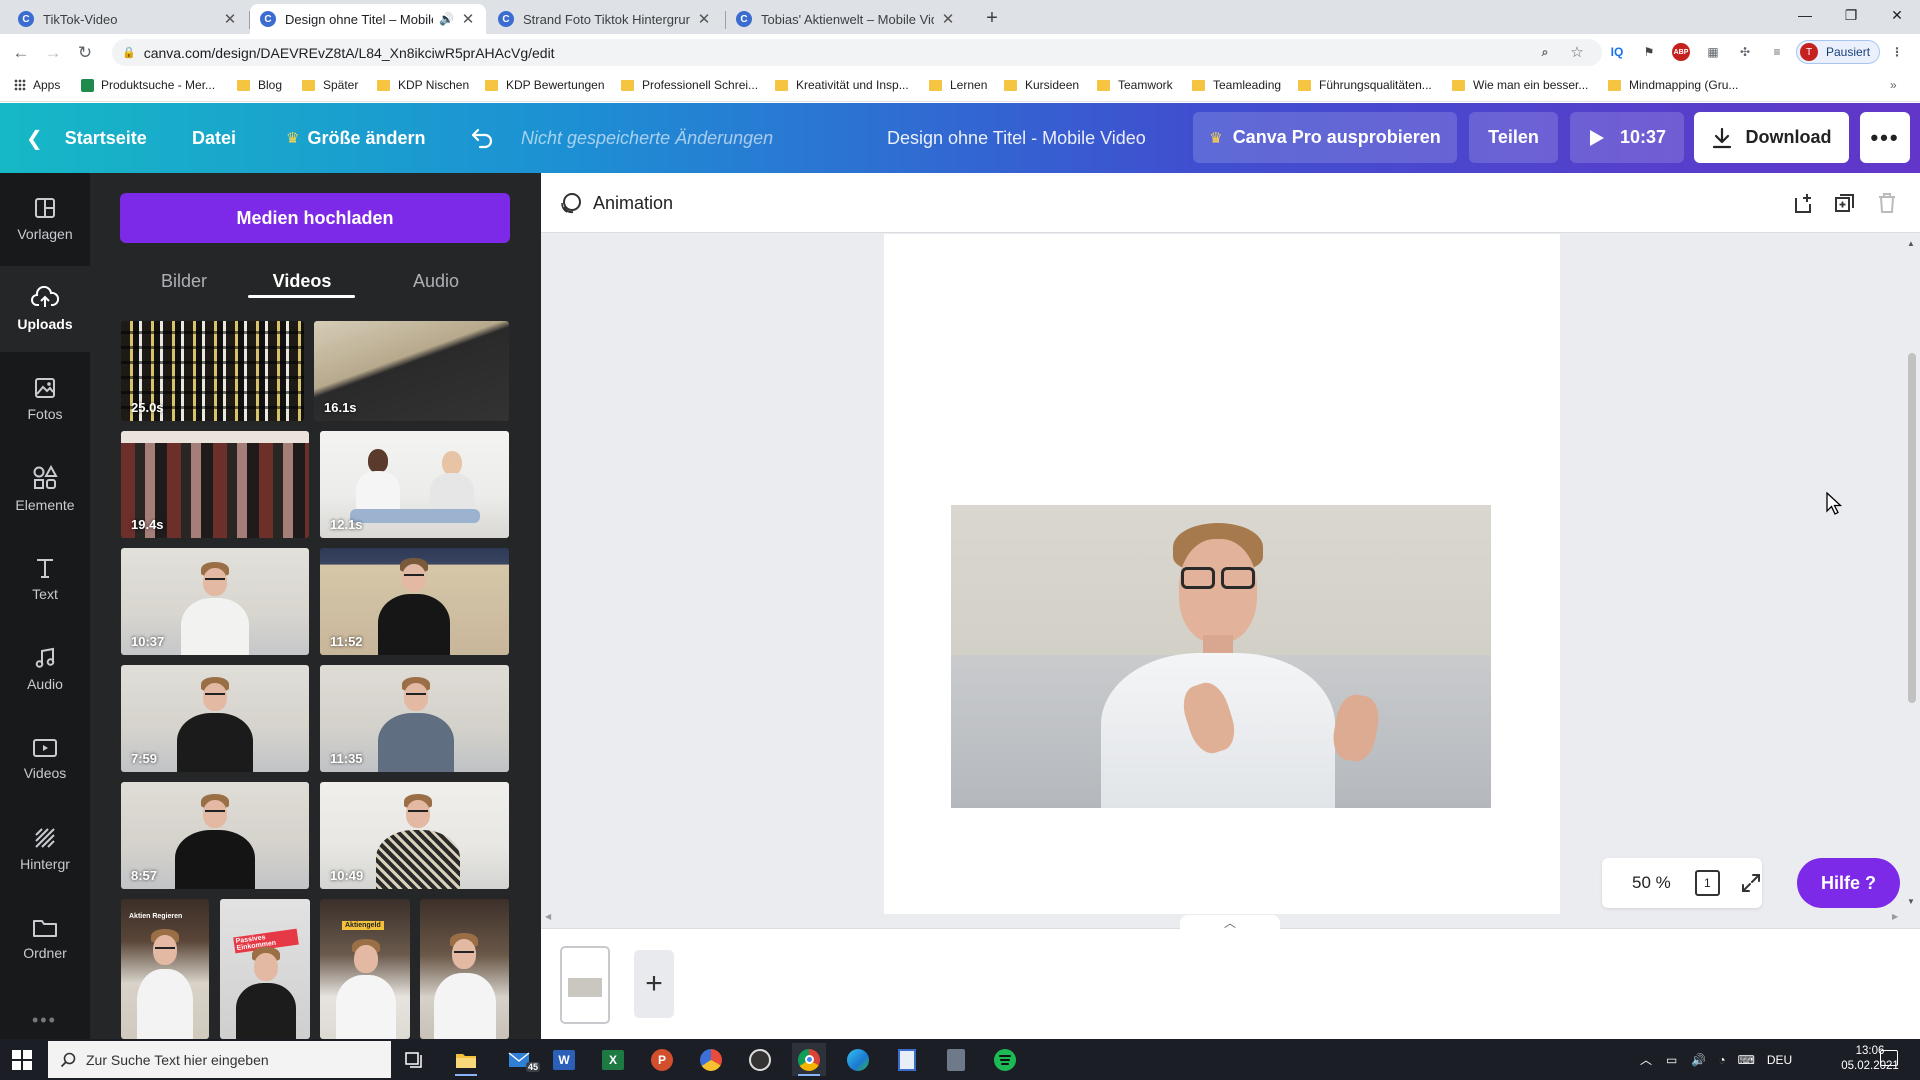 The height and width of the screenshot is (1080, 1920). I want to click on video-thumbnail, so click(464, 969).